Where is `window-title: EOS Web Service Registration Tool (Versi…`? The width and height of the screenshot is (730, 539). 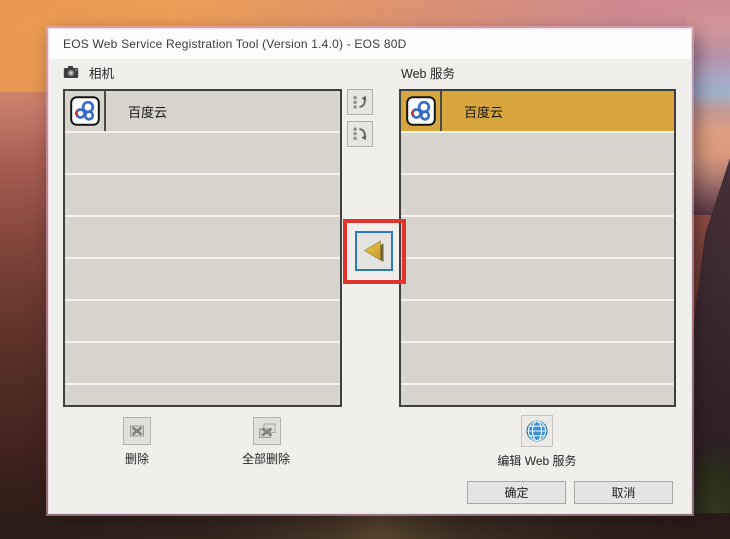 window-title: EOS Web Service Registration Tool (Versi… is located at coordinates (235, 44).